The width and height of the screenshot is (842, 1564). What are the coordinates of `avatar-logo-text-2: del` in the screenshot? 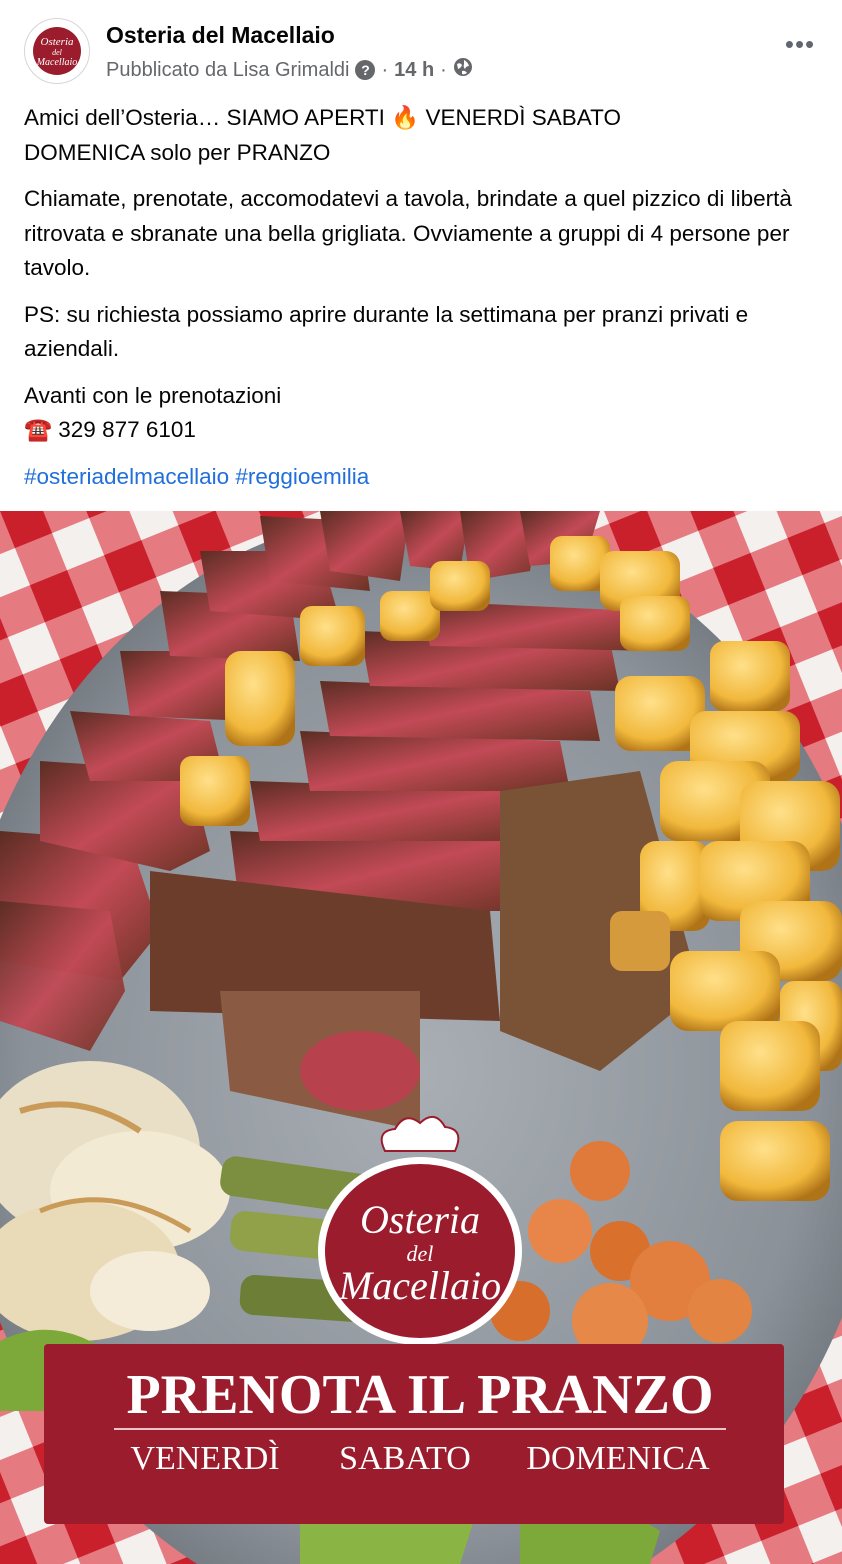 It's located at (57, 52).